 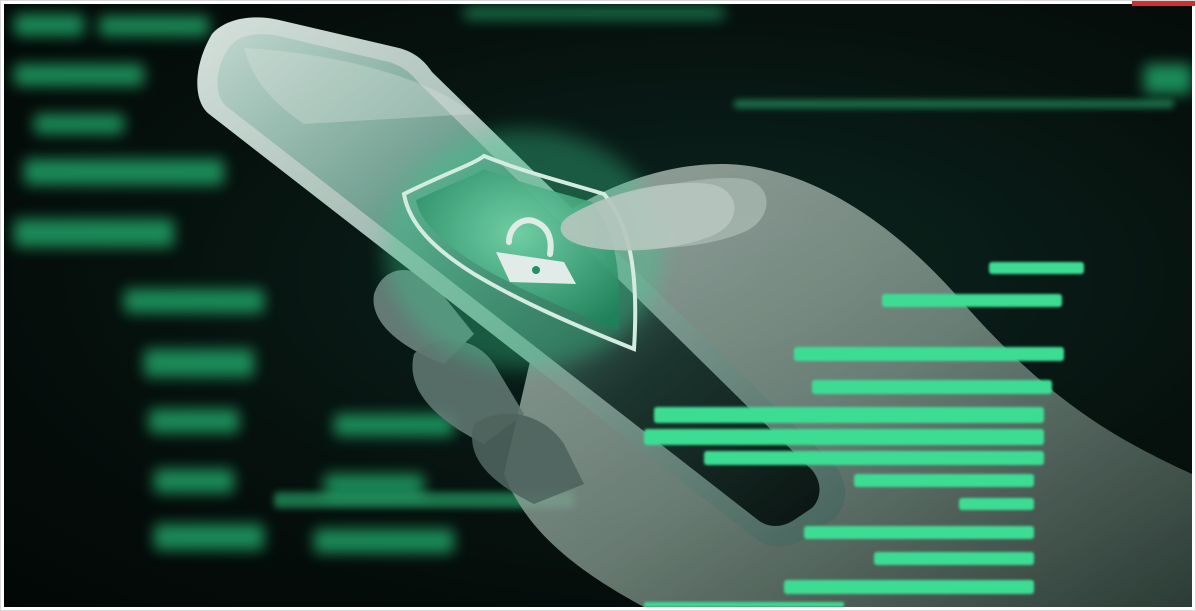 I want to click on corner-accent, so click(x=1164, y=3).